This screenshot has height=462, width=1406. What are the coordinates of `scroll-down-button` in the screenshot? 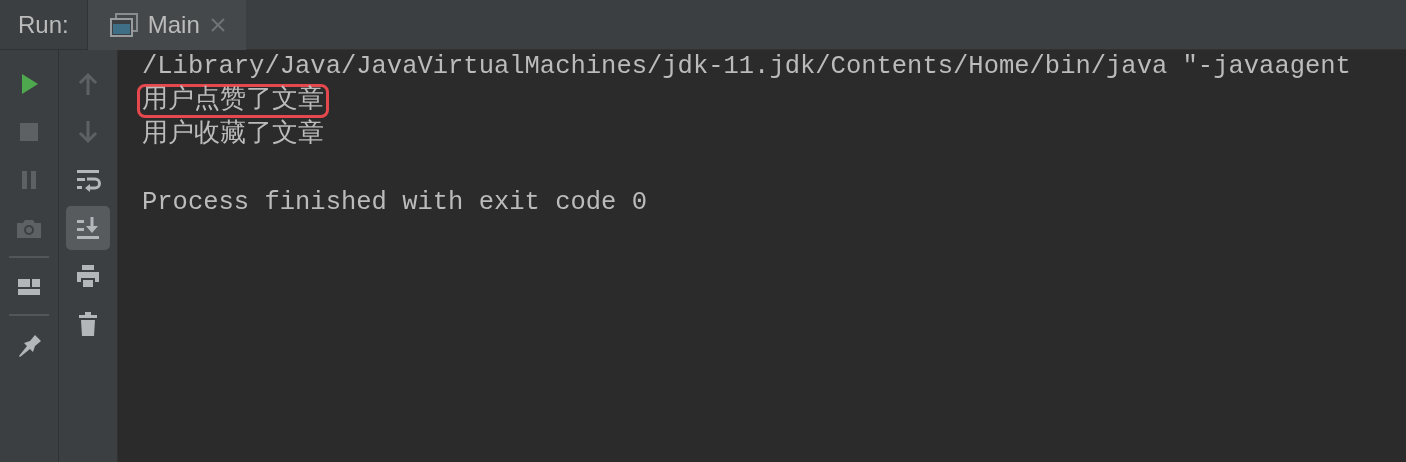 It's located at (88, 228).